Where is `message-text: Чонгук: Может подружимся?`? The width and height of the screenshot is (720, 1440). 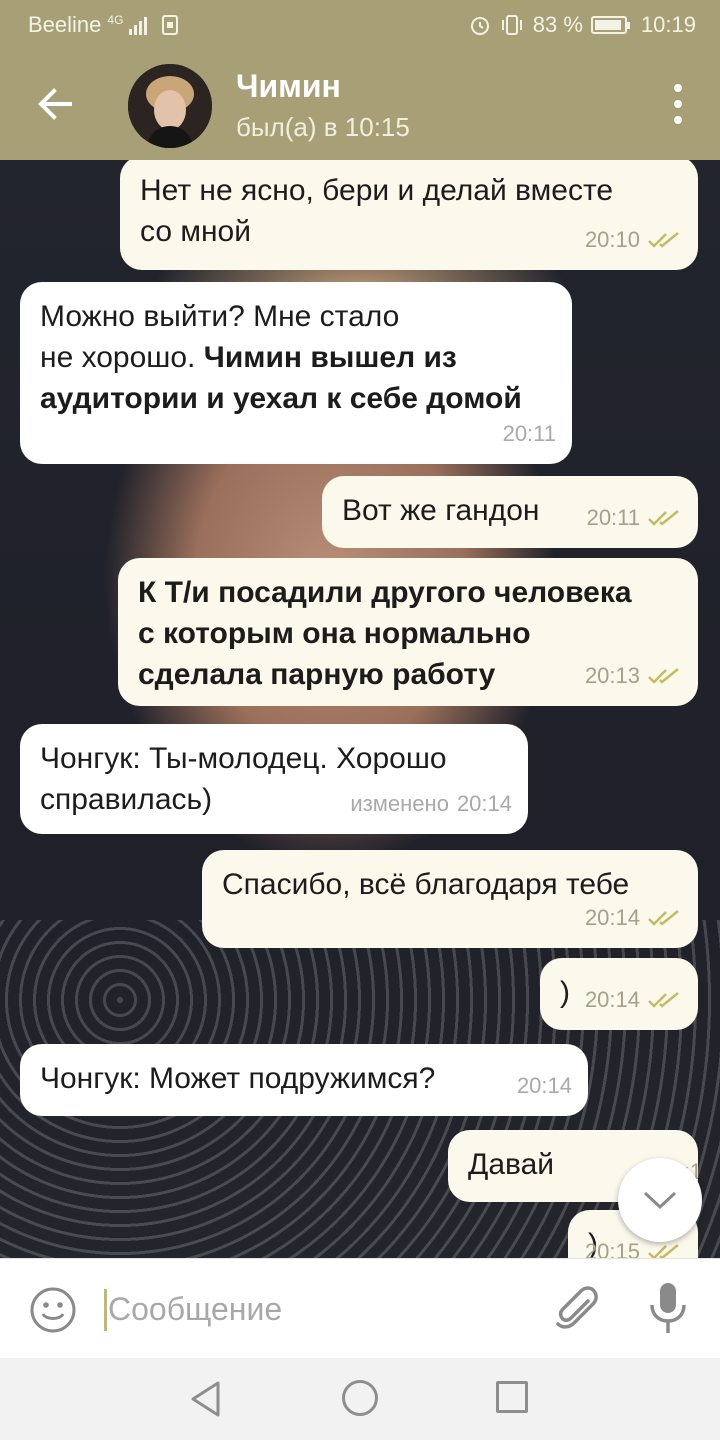
message-text: Чонгук: Может подружимся? is located at coordinates (238, 1078).